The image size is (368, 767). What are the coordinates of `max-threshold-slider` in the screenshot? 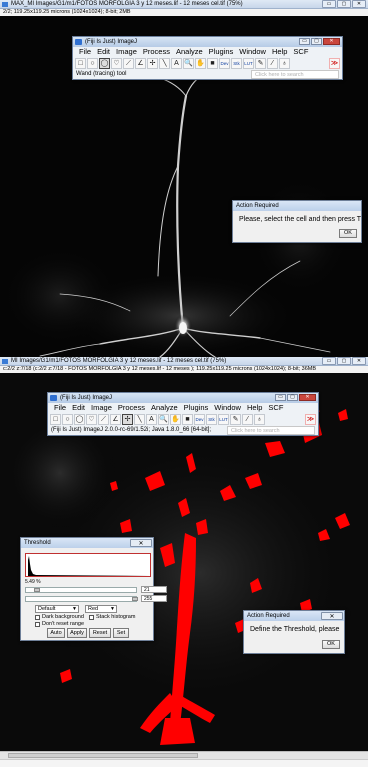 It's located at (81, 599).